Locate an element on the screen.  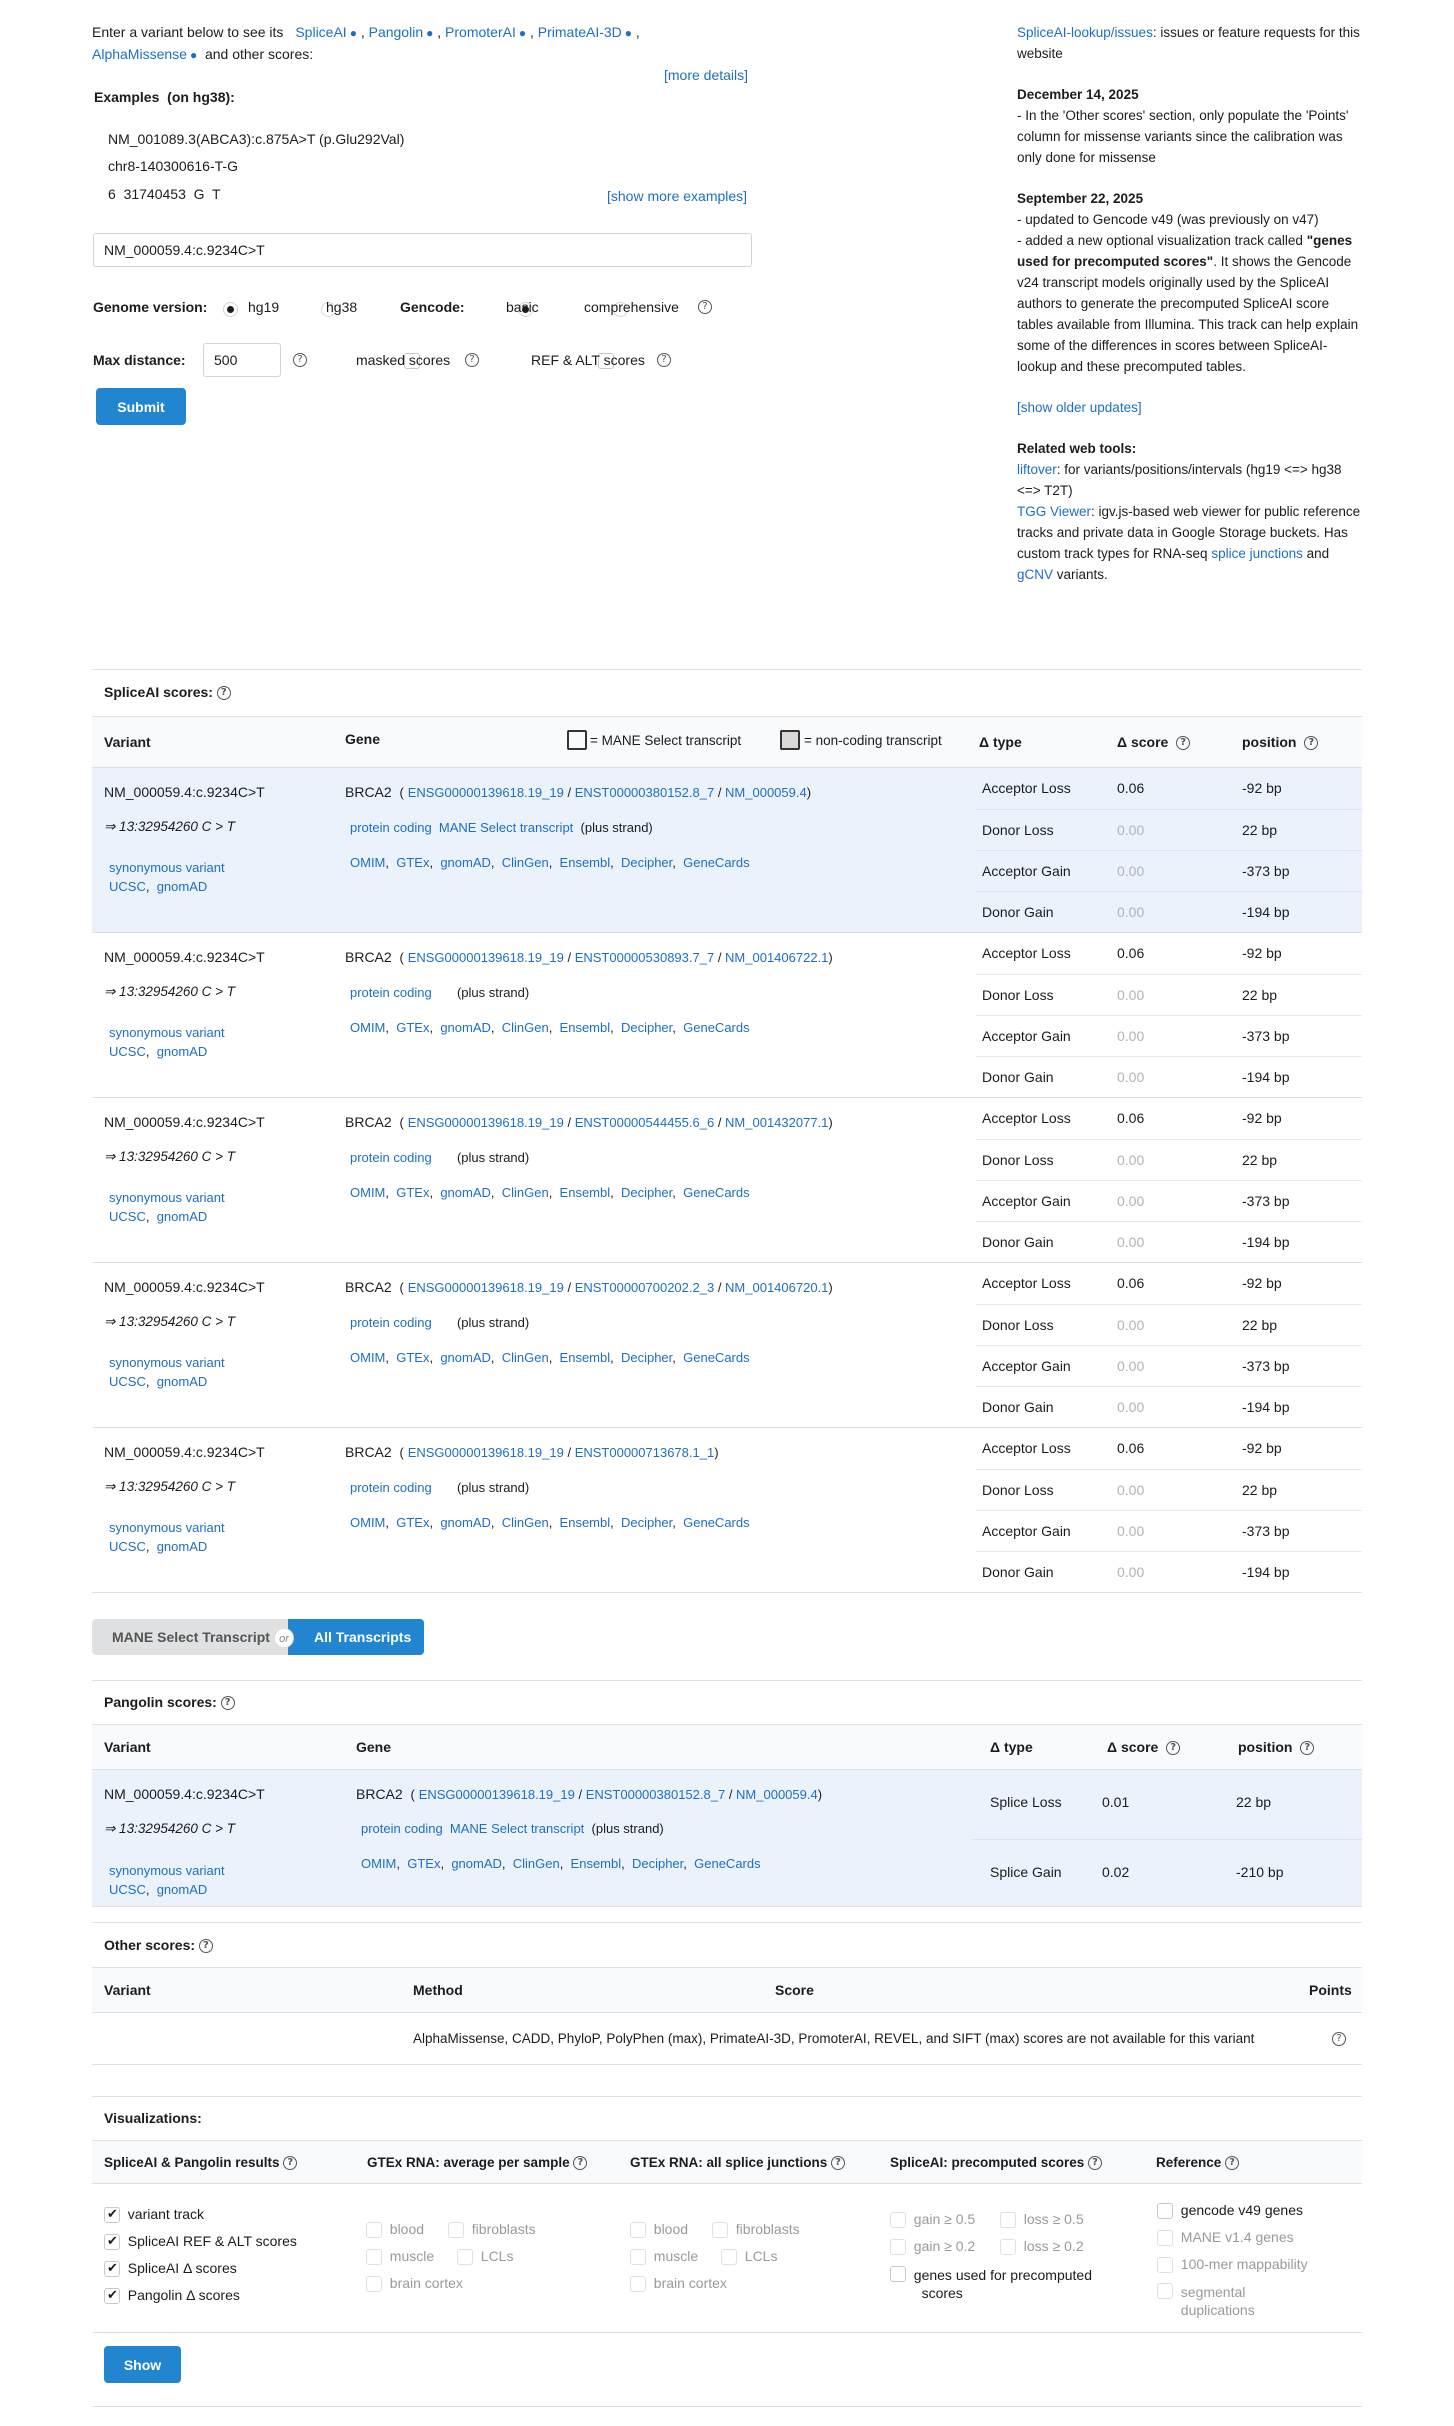
nm-link: NM_001432077.1 is located at coordinates (776, 1122).